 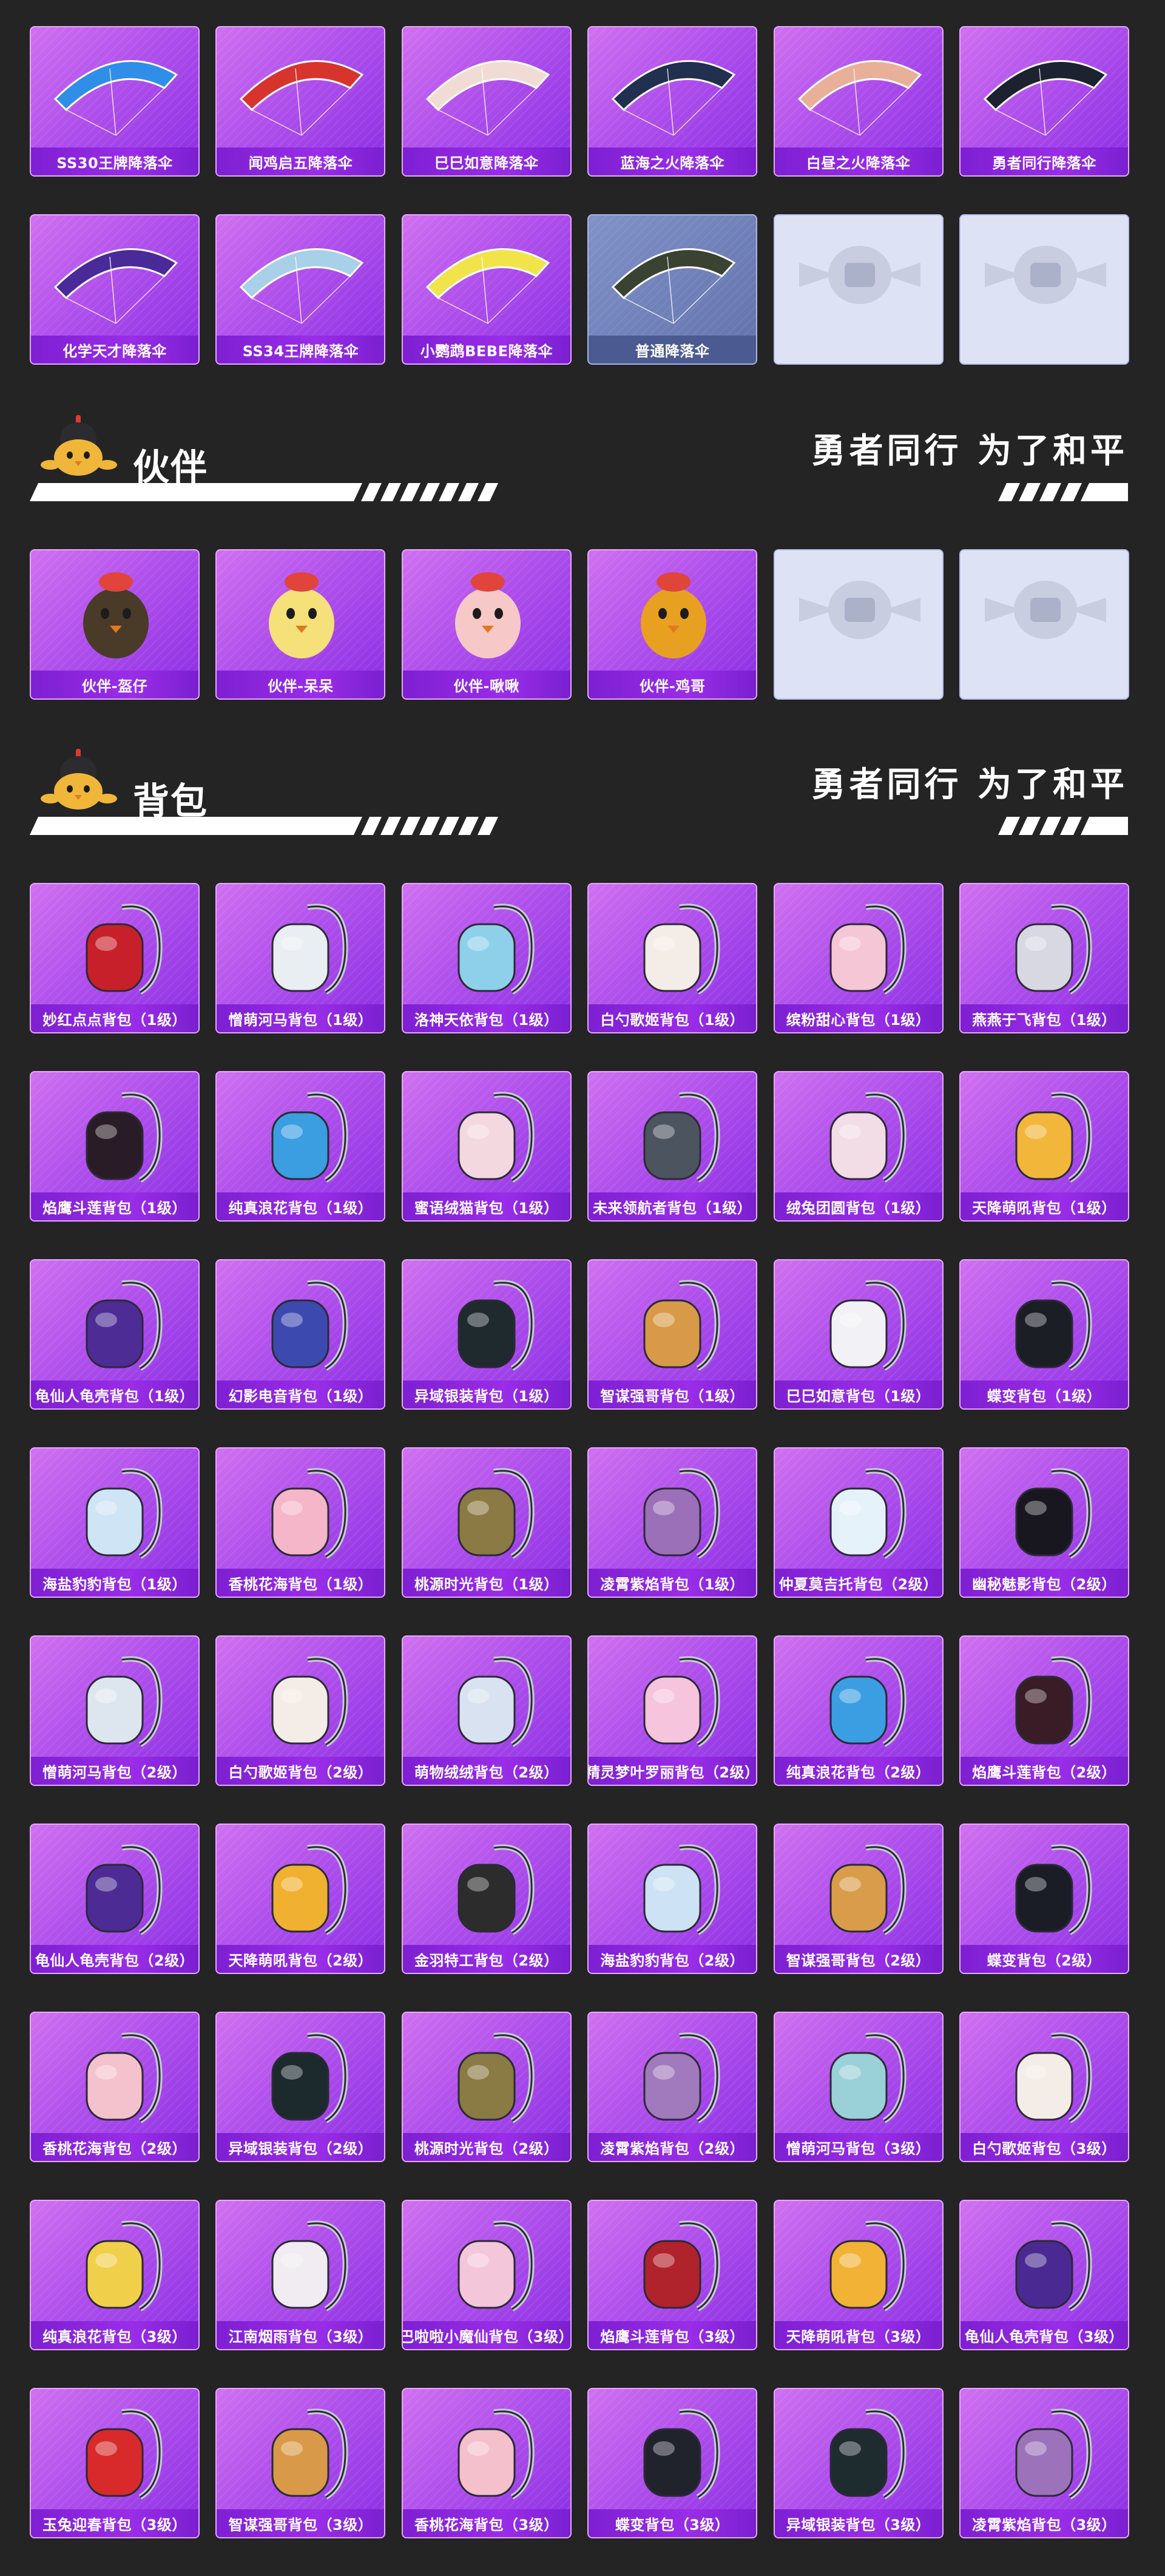 What do you see at coordinates (1044, 2335) in the screenshot?
I see `backpack-label: 龟仙人龟壳背包（3级）` at bounding box center [1044, 2335].